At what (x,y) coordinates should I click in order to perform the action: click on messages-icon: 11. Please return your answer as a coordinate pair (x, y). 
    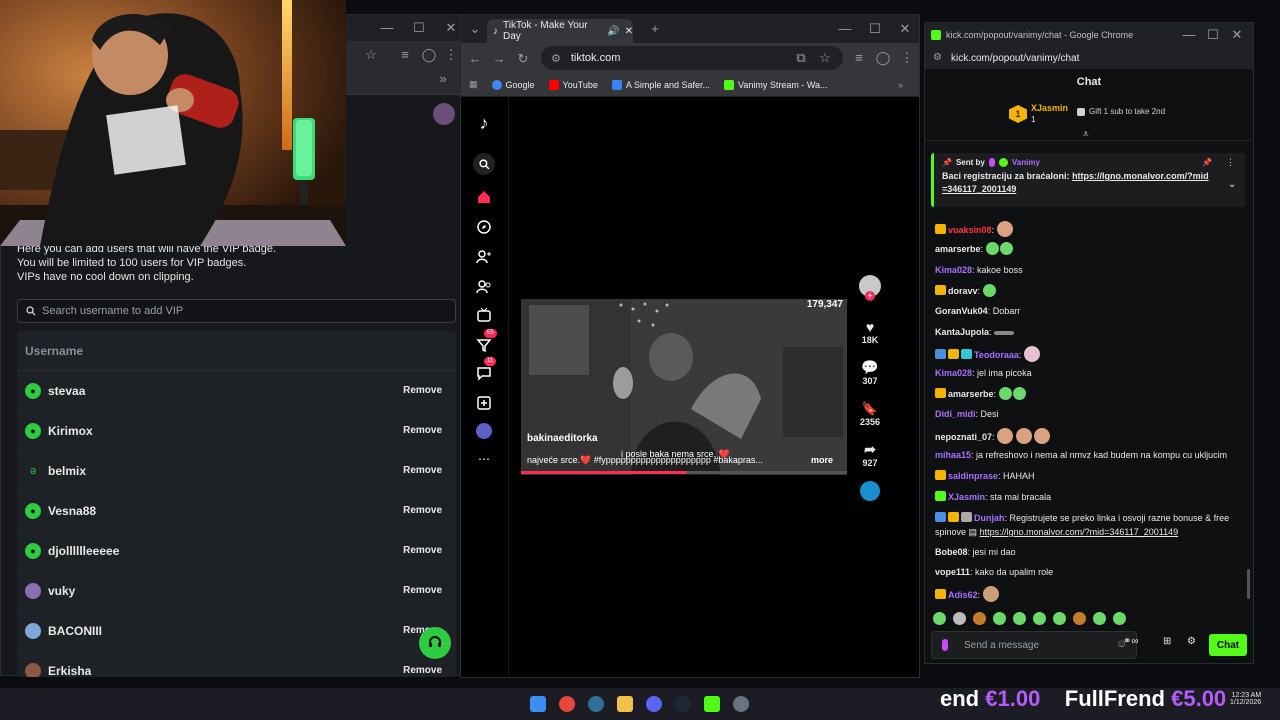
    Looking at the image, I should click on (485, 370).